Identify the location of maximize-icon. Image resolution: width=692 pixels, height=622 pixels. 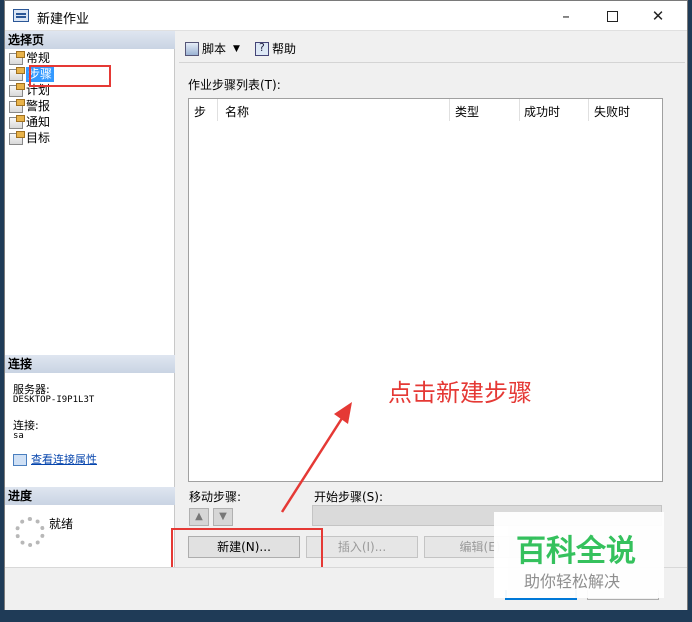
(612, 16).